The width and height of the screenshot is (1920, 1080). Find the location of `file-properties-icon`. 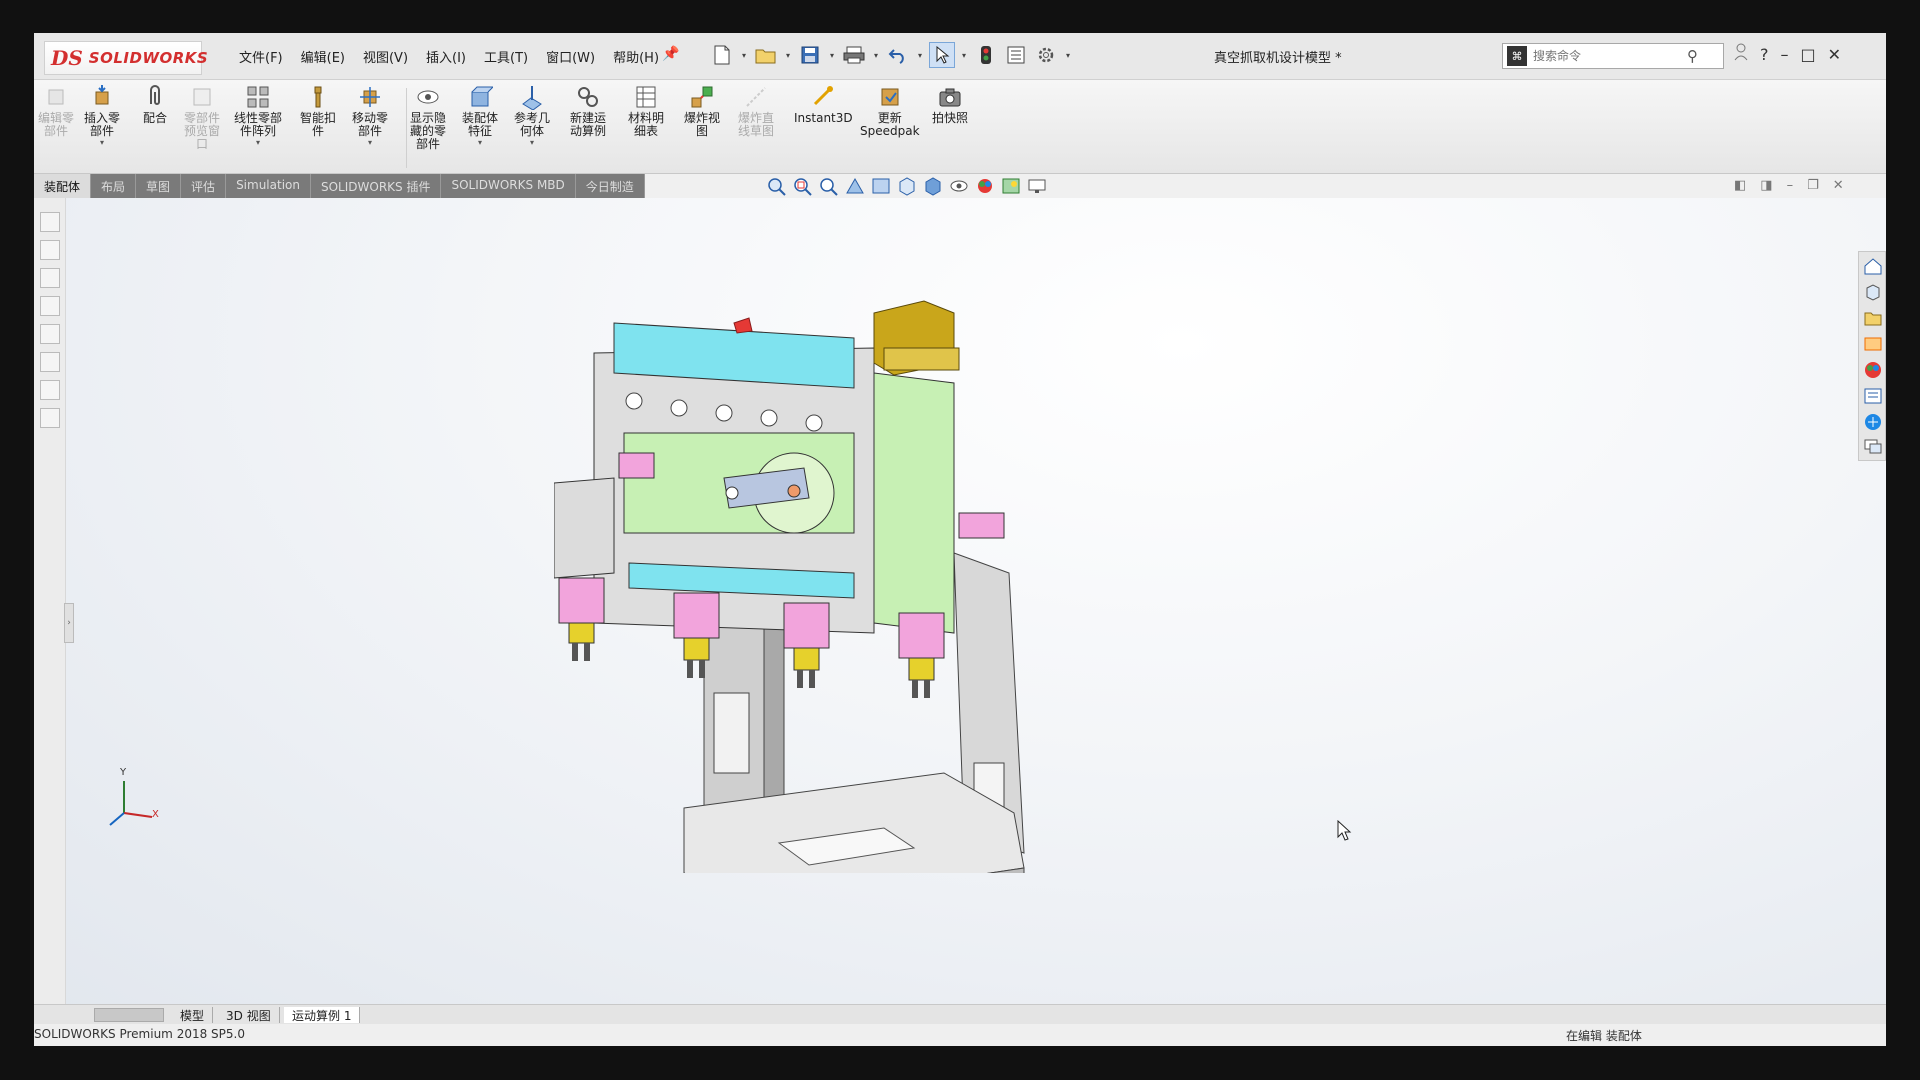

file-properties-icon is located at coordinates (1016, 55).